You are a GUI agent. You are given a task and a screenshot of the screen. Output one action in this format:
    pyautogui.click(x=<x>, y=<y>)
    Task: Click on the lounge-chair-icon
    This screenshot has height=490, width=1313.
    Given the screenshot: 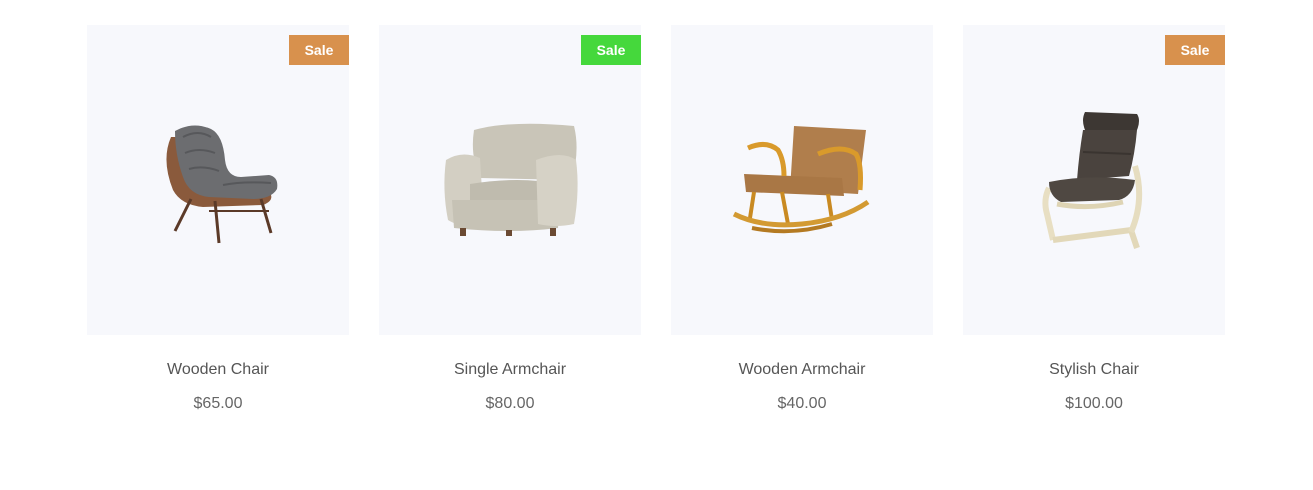 What is the action you would take?
    pyautogui.click(x=222, y=184)
    